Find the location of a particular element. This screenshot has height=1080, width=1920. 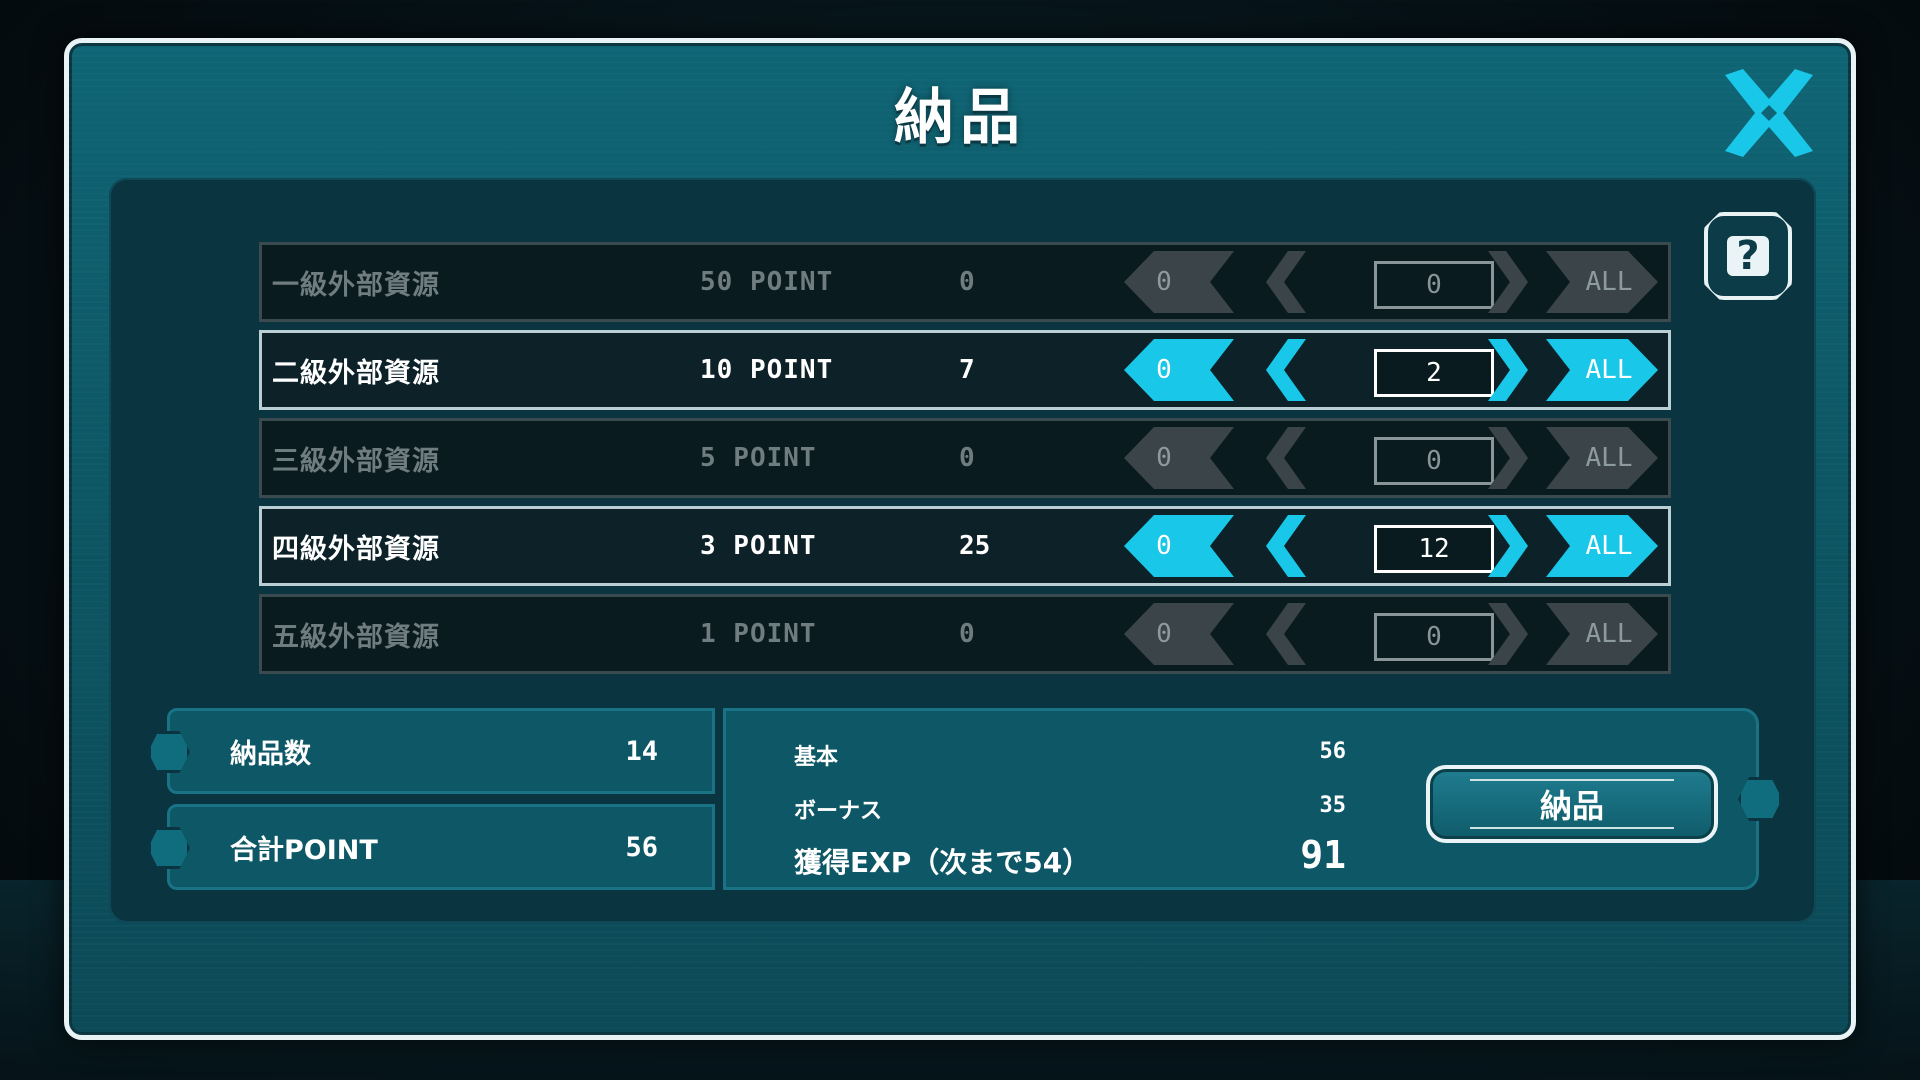

help-icon: ? is located at coordinates (1748, 256).